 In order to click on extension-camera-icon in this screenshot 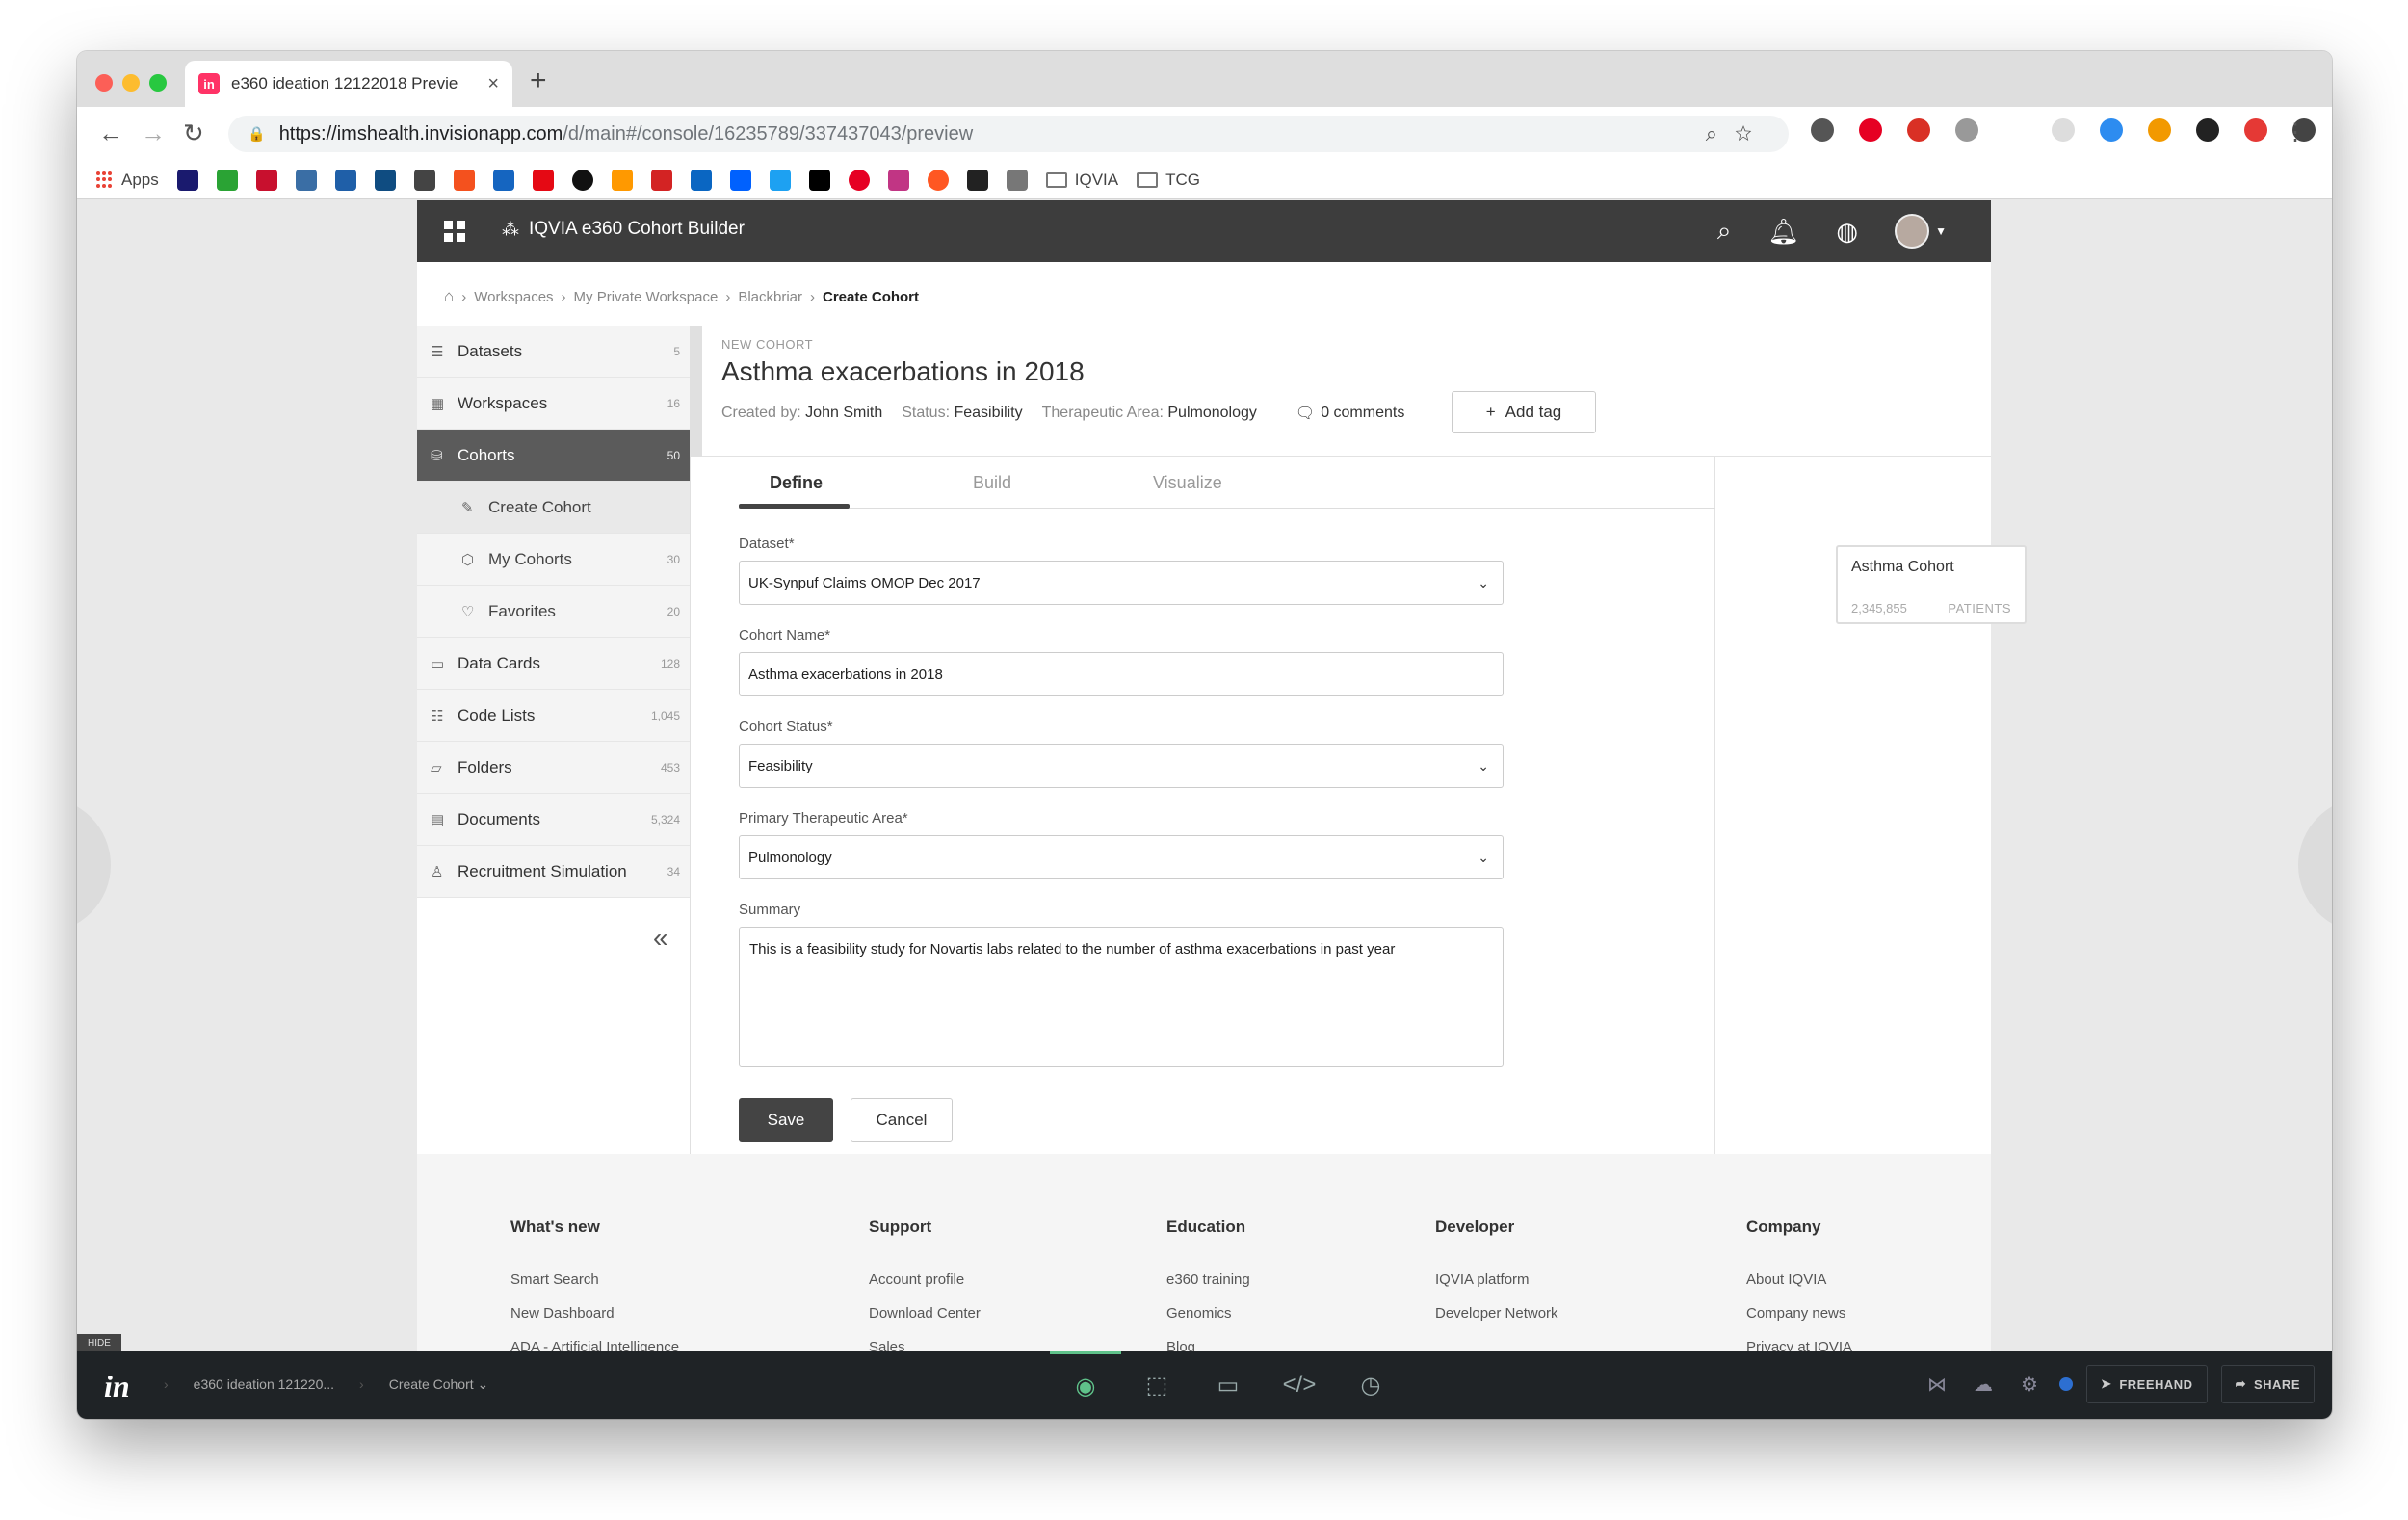, I will do `click(1966, 130)`.